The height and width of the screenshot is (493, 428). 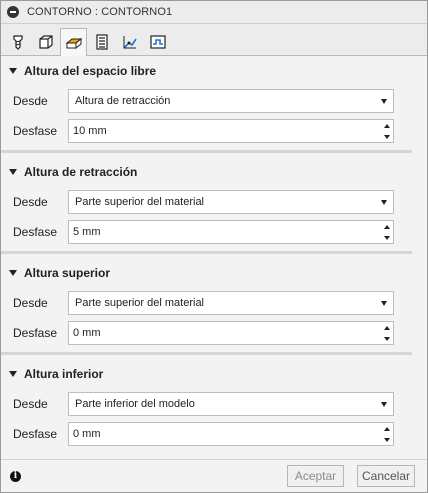 What do you see at coordinates (214, 40) in the screenshot?
I see `tab-bar` at bounding box center [214, 40].